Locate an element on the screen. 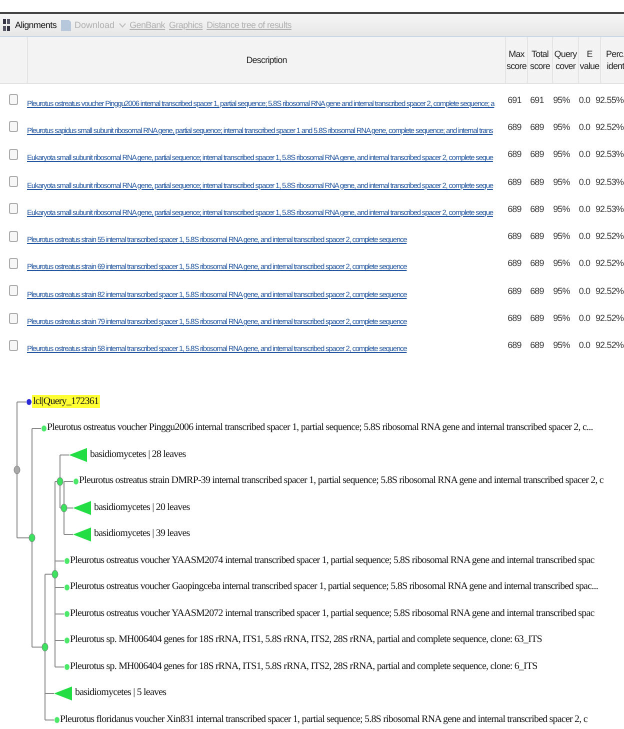  tree-label: Pleurotus ostreatus voucher YAASM2072 internal transcribed spacer 1, partial sequence; 5.8S ribosomal RNA gene and internal transcribed spac is located at coordinates (332, 613).